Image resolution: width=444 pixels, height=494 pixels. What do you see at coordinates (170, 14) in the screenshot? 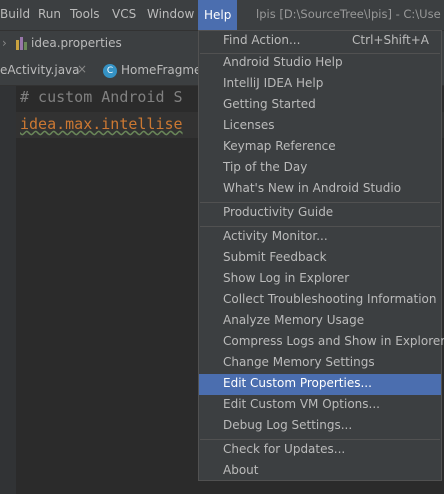
I see `menu-window: Window` at bounding box center [170, 14].